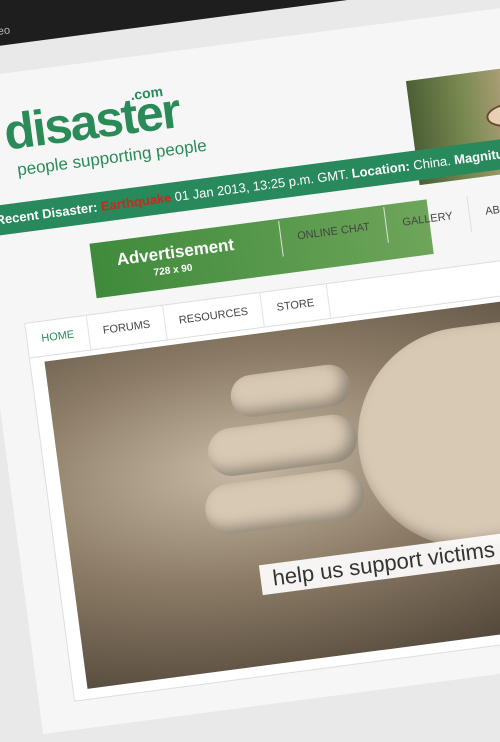 This screenshot has height=742, width=500. Describe the element at coordinates (136, 202) in the screenshot. I see `disaster-type: Earthquake` at that location.